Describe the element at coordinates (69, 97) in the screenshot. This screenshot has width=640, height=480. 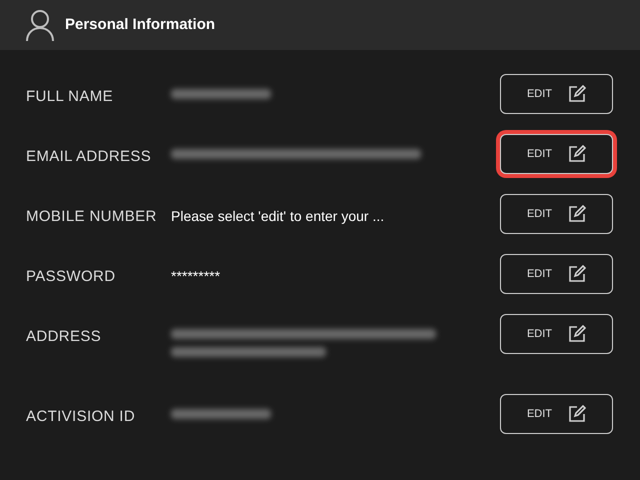
I see `field-label: FULL NAME` at that location.